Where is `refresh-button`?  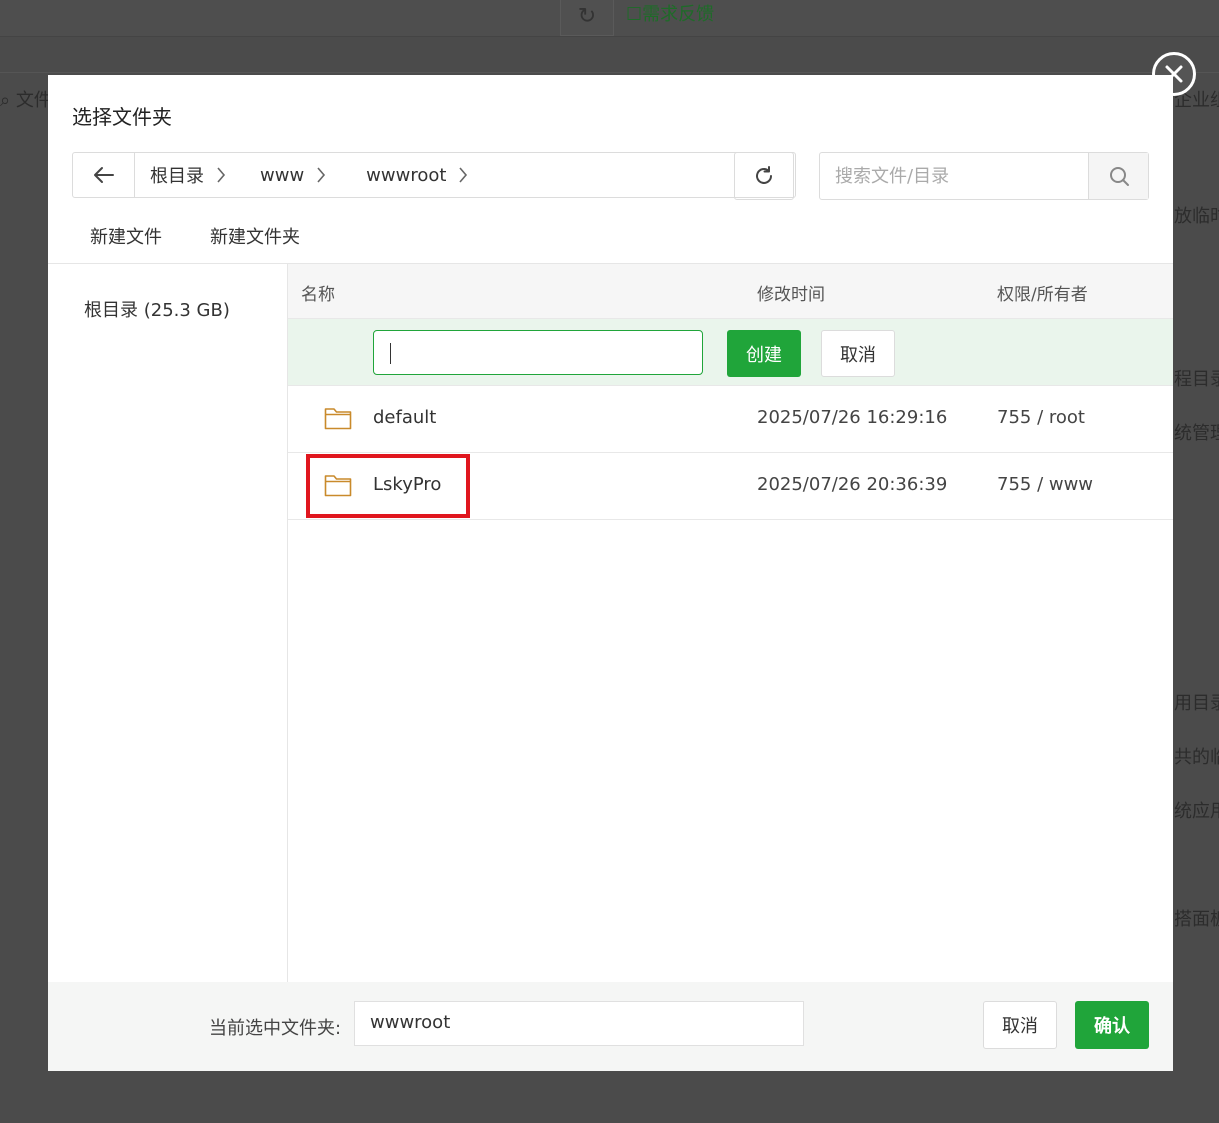
refresh-button is located at coordinates (764, 176).